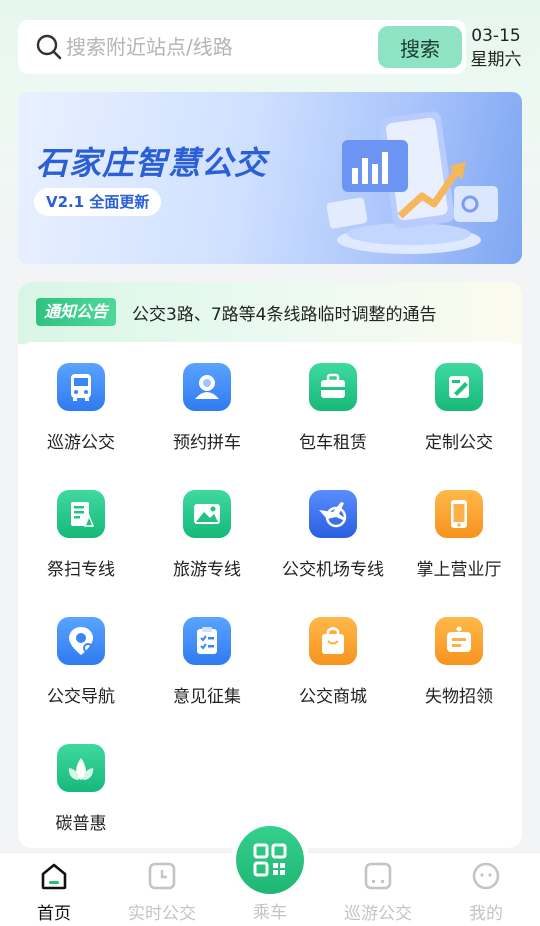  I want to click on shopping-bag-icon, so click(333, 641).